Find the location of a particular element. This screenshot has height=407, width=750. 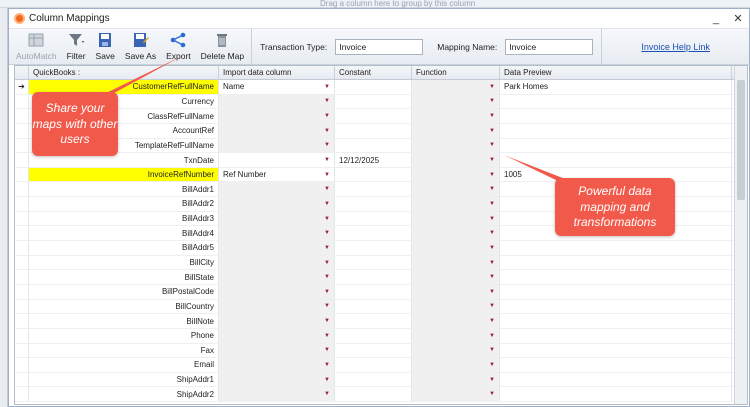

table-row: Currency ▼ ▼ is located at coordinates (381, 102).